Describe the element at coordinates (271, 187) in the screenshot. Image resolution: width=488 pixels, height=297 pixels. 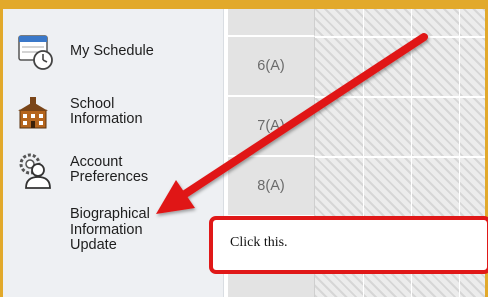
I see `period-label: 8(A)` at that location.